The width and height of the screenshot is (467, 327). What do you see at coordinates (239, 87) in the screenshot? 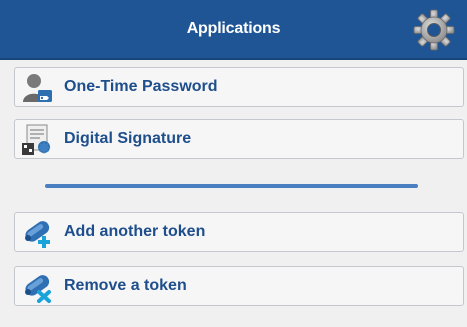
I see `menu-item-one-time-password: One-Time Password` at bounding box center [239, 87].